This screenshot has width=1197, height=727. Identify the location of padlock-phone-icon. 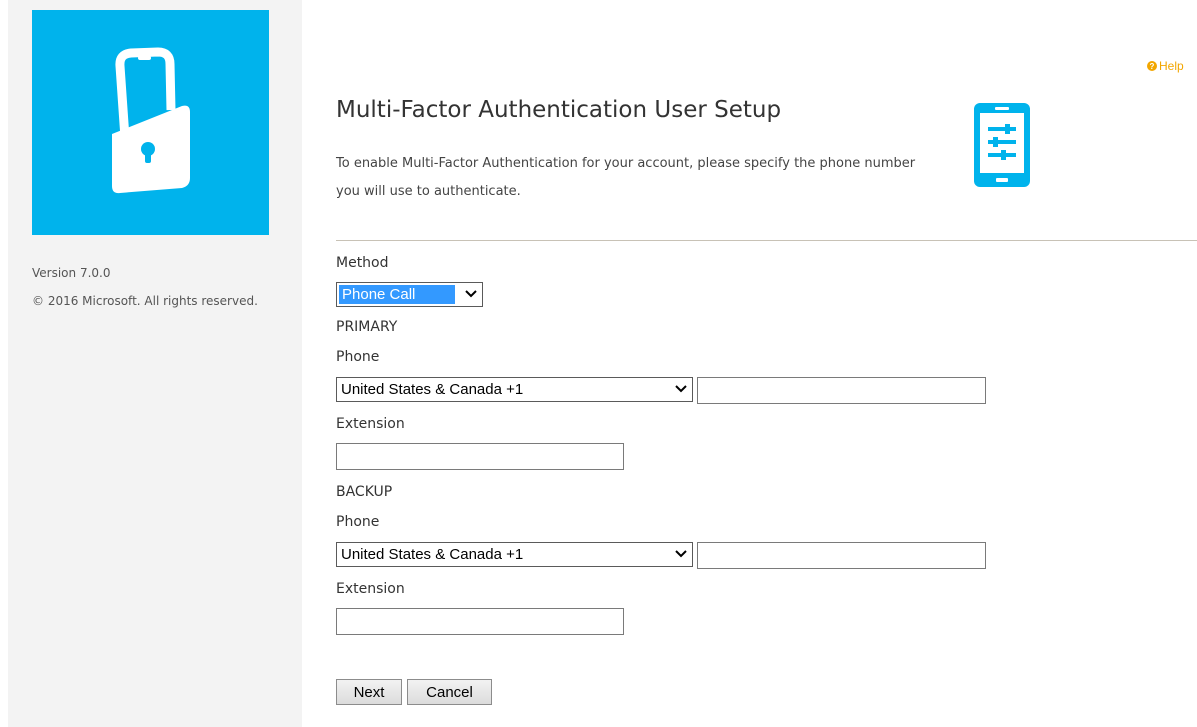
(151, 120).